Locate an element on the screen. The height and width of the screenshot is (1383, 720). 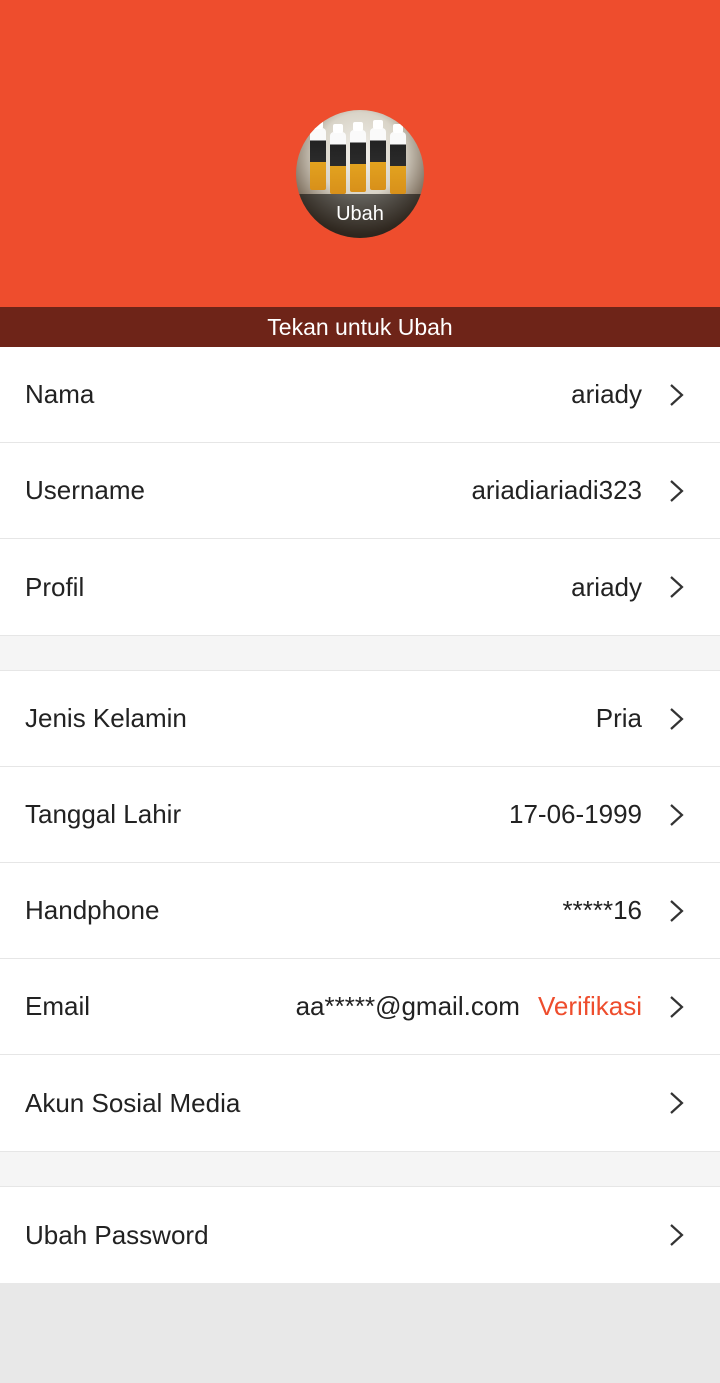
row-value: aa*****@gmail.com is located at coordinates (407, 1006).